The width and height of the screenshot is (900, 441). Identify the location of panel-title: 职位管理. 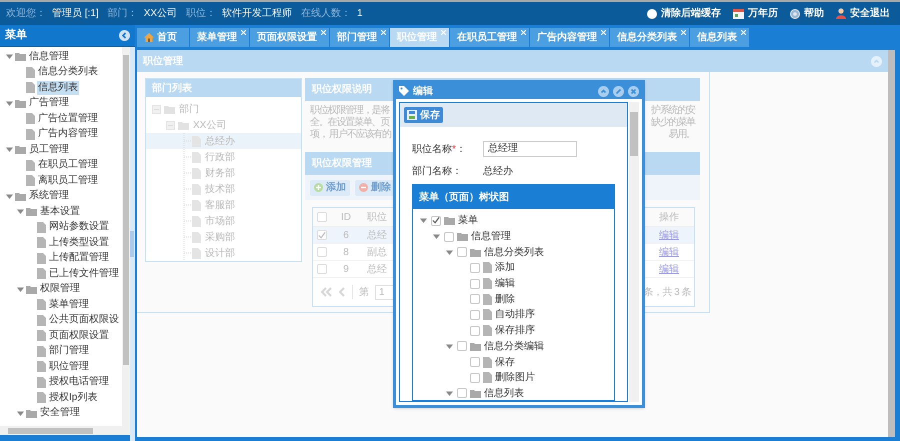
(163, 61).